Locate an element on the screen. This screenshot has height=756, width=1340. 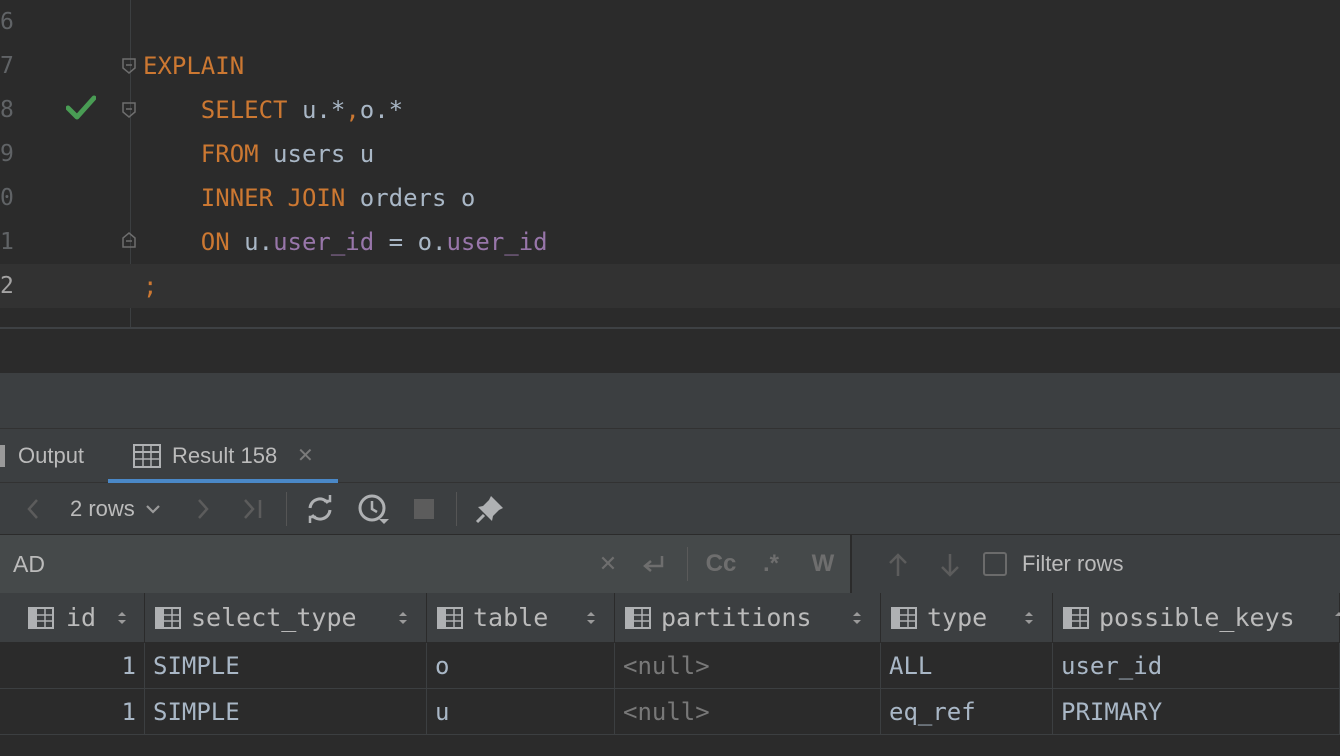
table-cell: o is located at coordinates (521, 666).